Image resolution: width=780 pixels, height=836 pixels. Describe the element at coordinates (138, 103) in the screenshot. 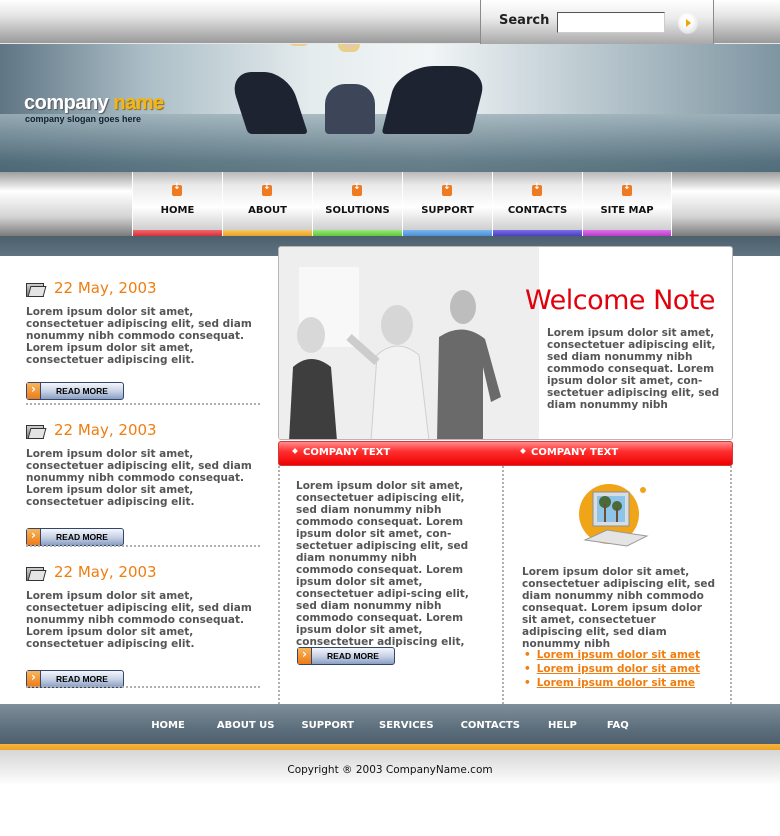

I see `logo-name: name` at that location.